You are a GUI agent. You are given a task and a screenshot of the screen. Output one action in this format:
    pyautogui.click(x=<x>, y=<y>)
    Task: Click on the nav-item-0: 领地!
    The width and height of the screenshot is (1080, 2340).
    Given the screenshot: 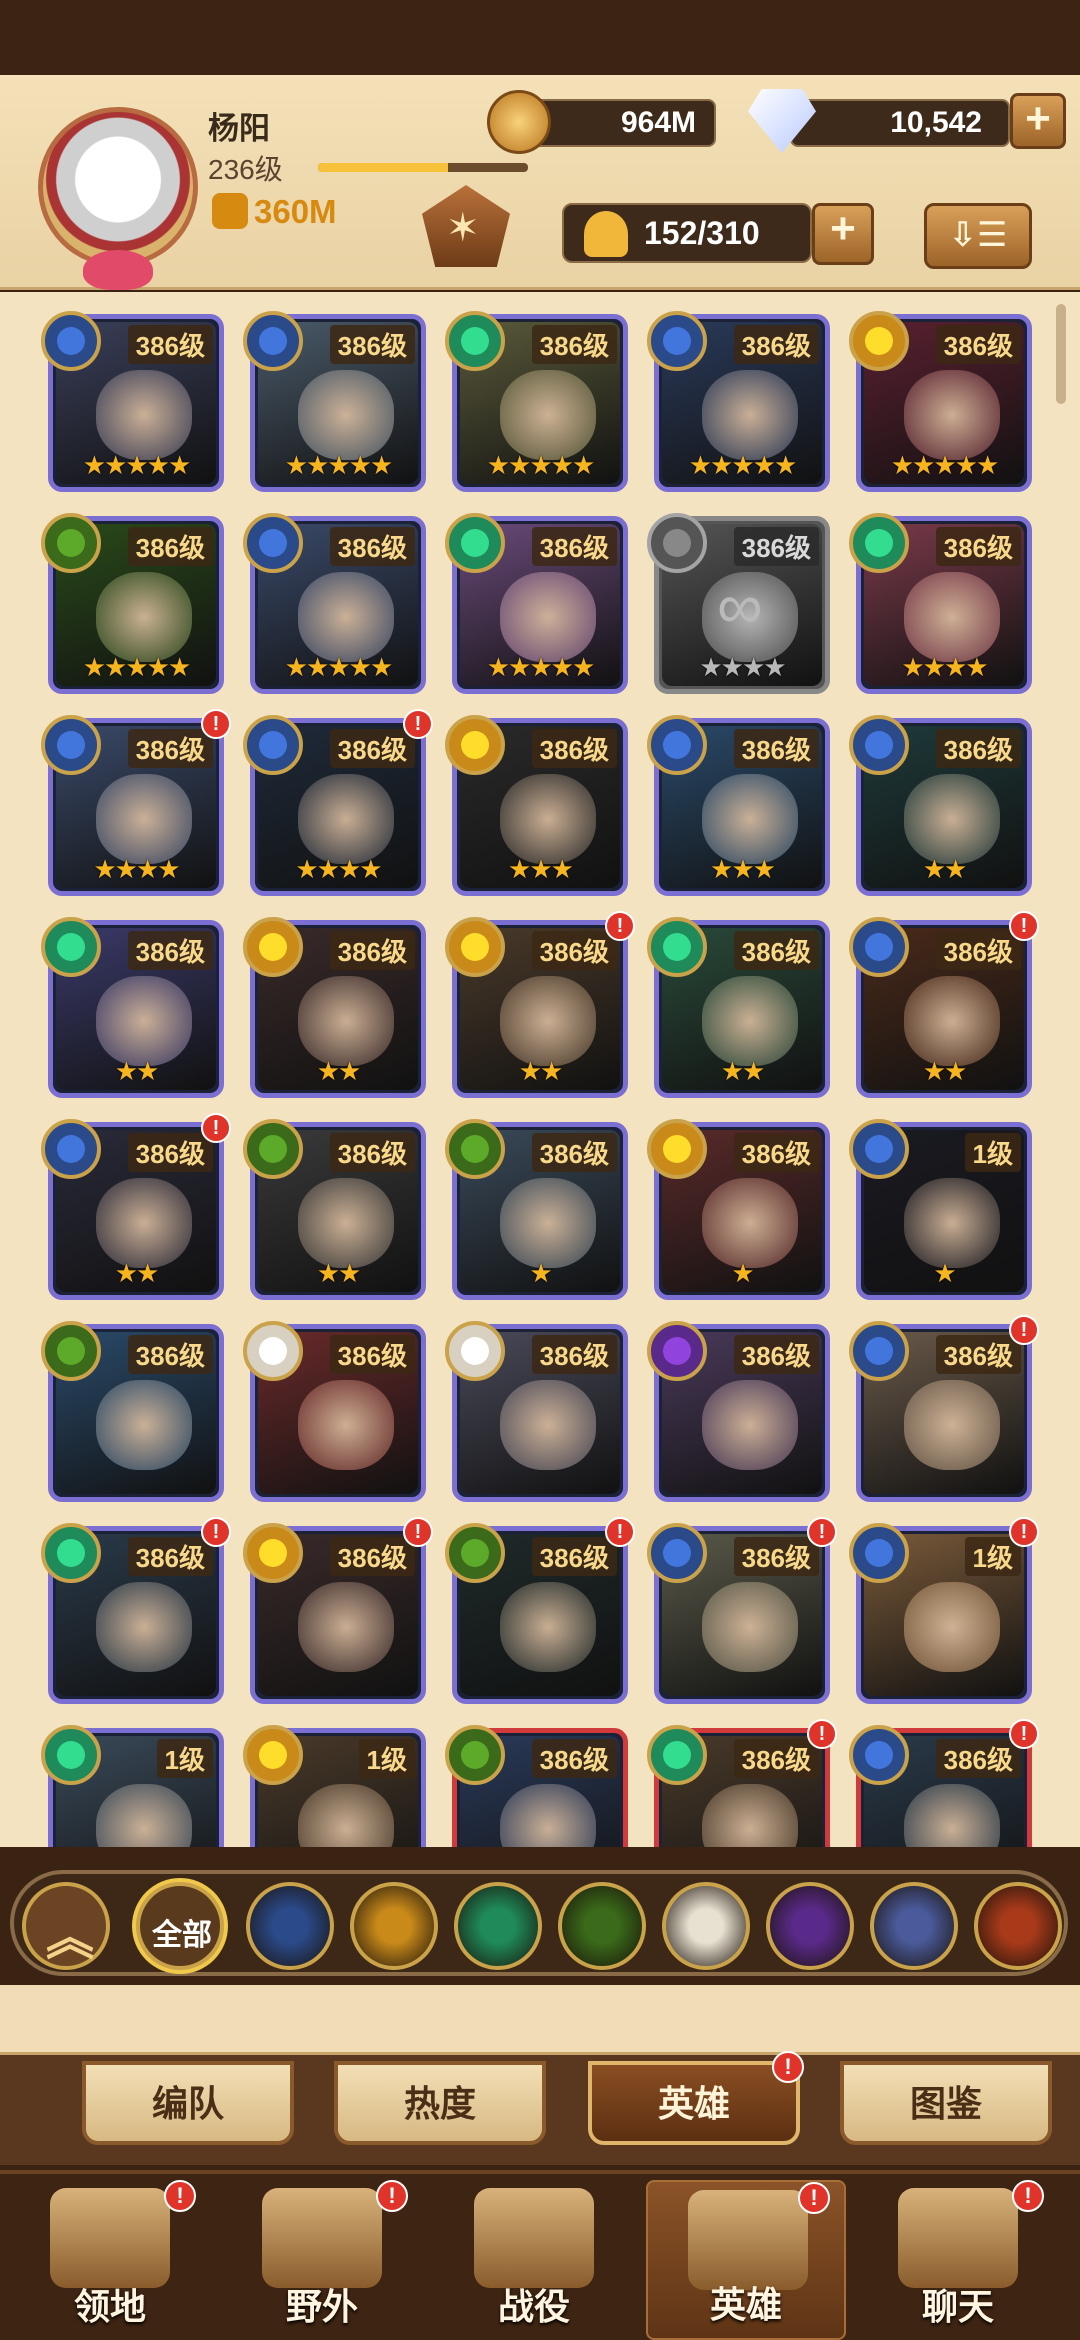 What is the action you would take?
    pyautogui.click(x=110, y=2260)
    